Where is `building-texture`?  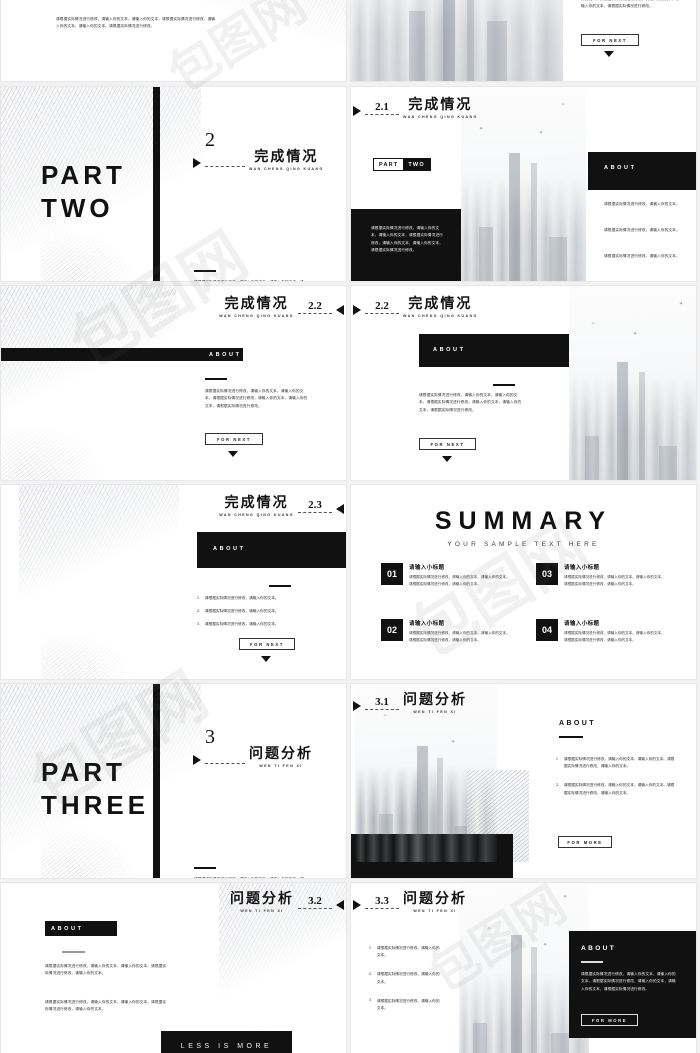
building-texture is located at coordinates (267, 40).